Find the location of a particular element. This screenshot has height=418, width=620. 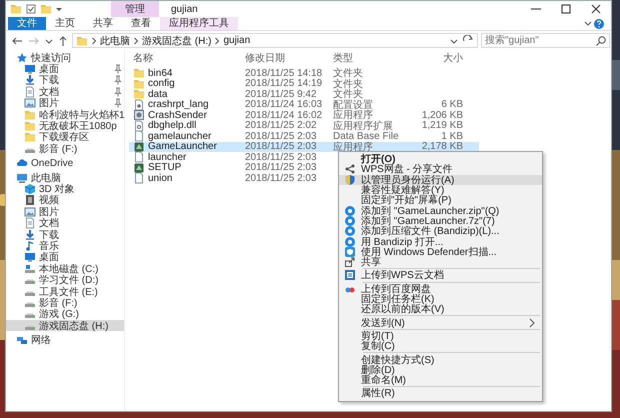

sidebar-item: 下载缓存区 is located at coordinates (65, 138).